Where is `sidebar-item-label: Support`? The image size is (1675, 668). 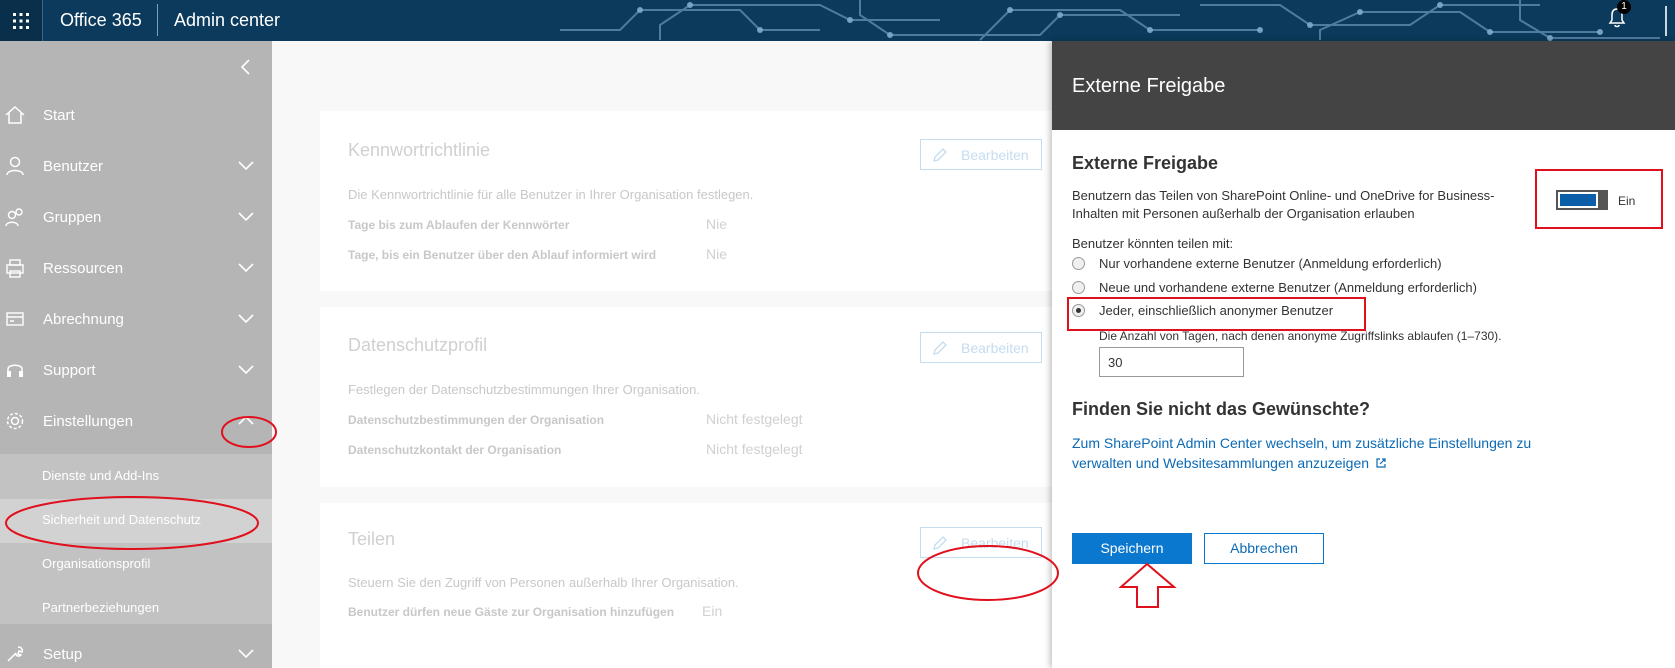 sidebar-item-label: Support is located at coordinates (69, 370).